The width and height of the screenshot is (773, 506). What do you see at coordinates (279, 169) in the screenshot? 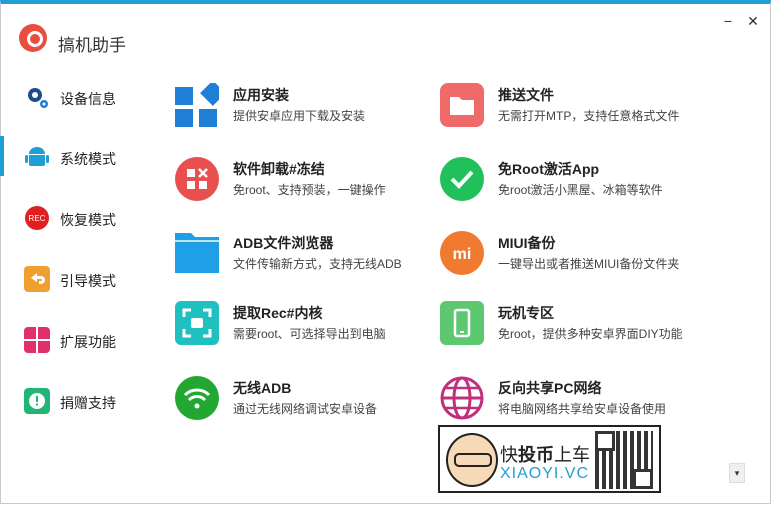
I see `card-title: 软件卸载#冻结` at bounding box center [279, 169].